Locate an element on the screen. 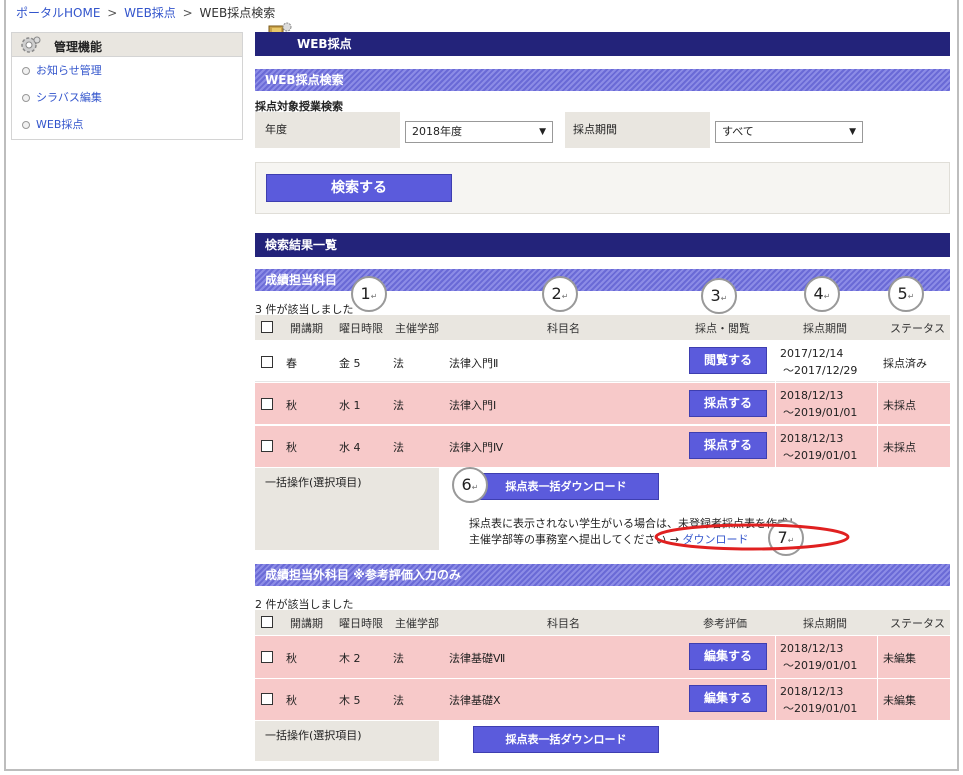 This screenshot has height=775, width=963. callout-number: 2 is located at coordinates (556, 293).